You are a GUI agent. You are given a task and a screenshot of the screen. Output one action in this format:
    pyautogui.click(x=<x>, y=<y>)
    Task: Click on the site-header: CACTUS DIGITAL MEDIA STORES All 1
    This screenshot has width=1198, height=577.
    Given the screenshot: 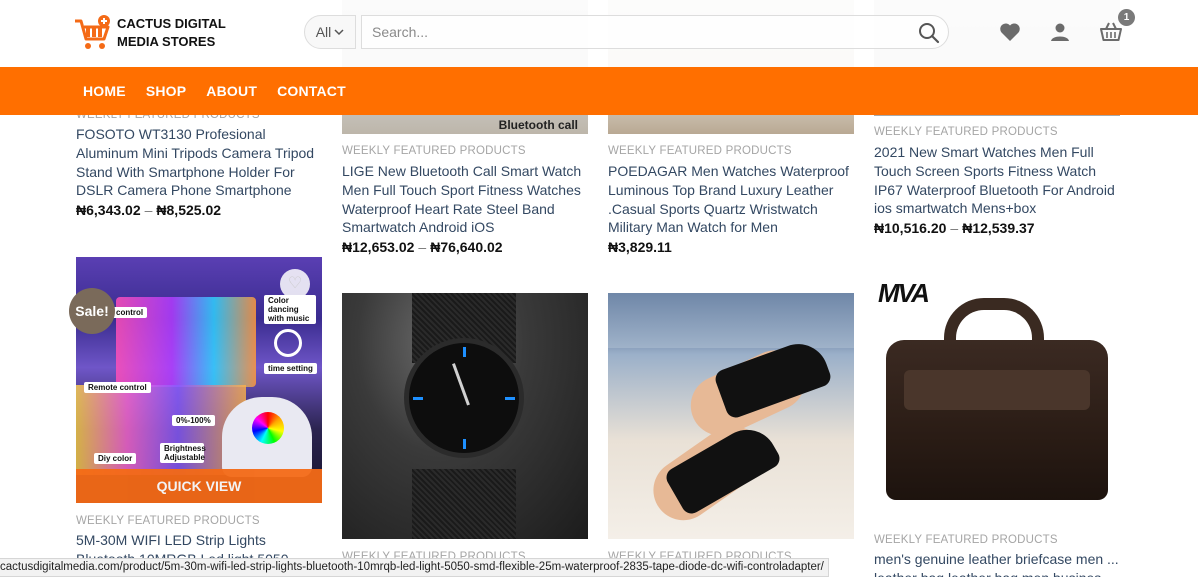 What is the action you would take?
    pyautogui.click(x=599, y=33)
    